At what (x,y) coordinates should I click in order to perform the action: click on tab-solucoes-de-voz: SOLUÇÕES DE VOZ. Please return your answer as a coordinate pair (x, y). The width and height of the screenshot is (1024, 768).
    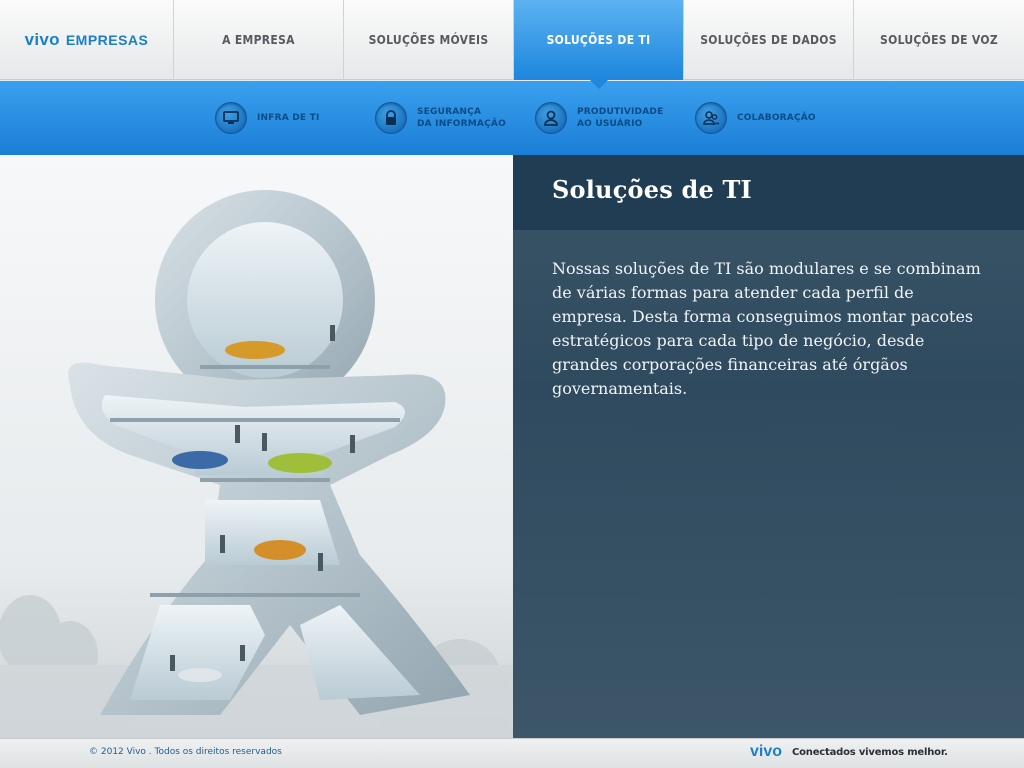
    Looking at the image, I should click on (939, 40).